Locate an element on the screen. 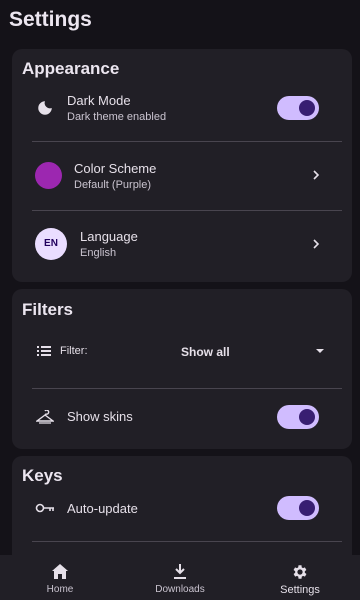  download-icon is located at coordinates (180, 571).